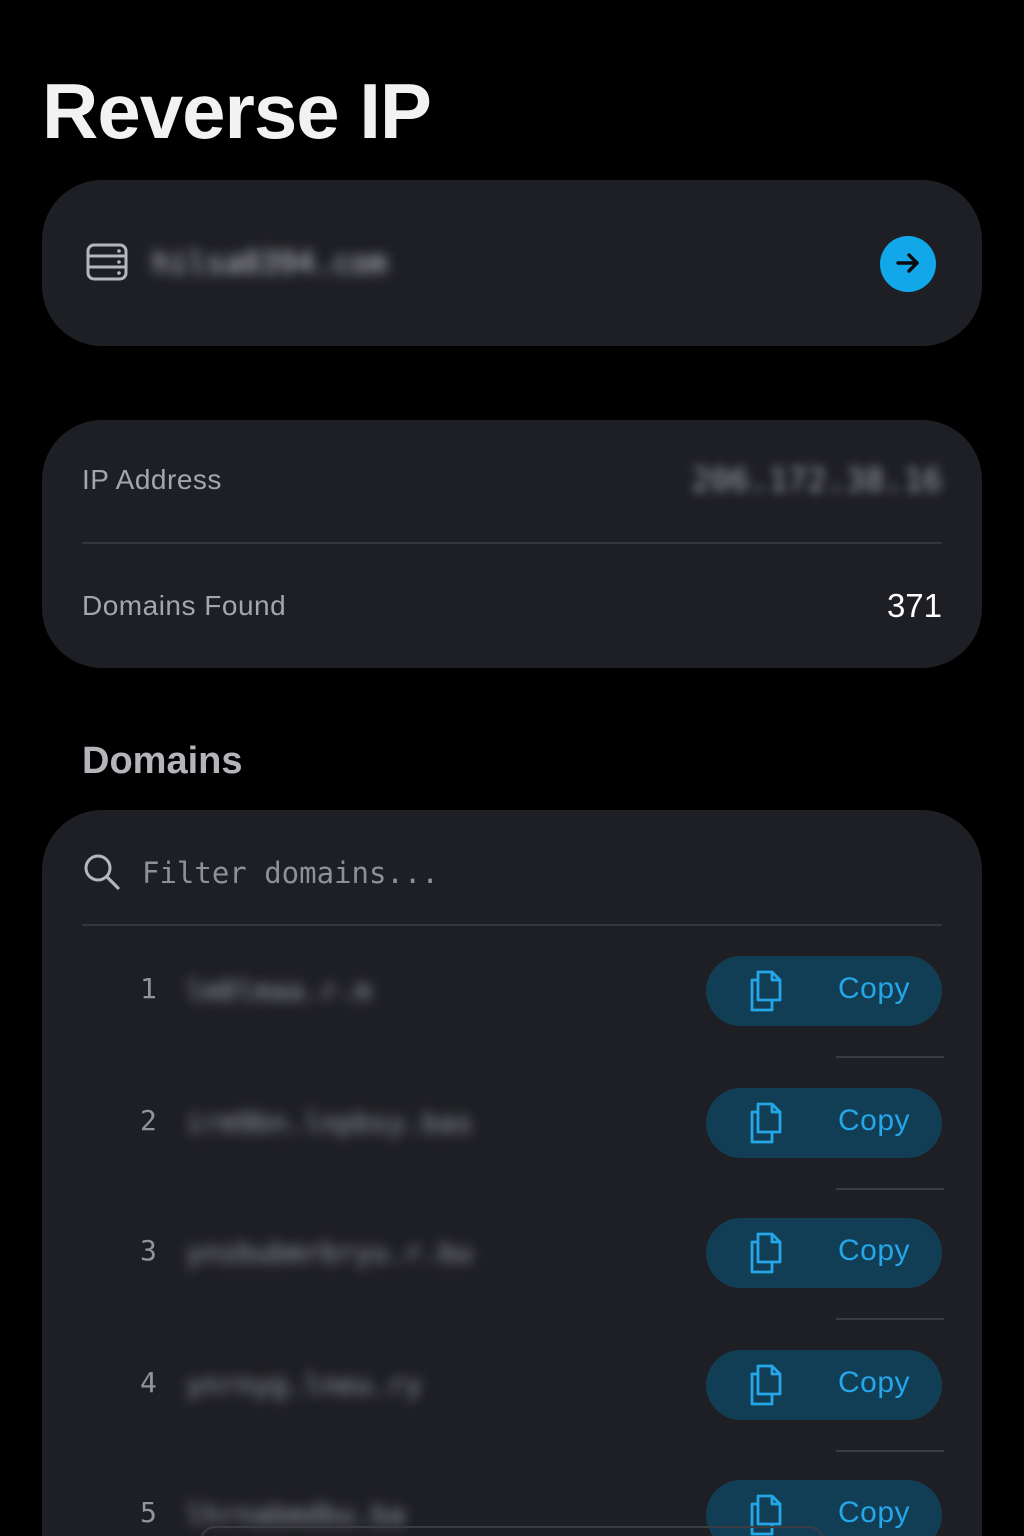 The image size is (1024, 1536). What do you see at coordinates (237, 111) in the screenshot?
I see `page-title: Reverse IP` at bounding box center [237, 111].